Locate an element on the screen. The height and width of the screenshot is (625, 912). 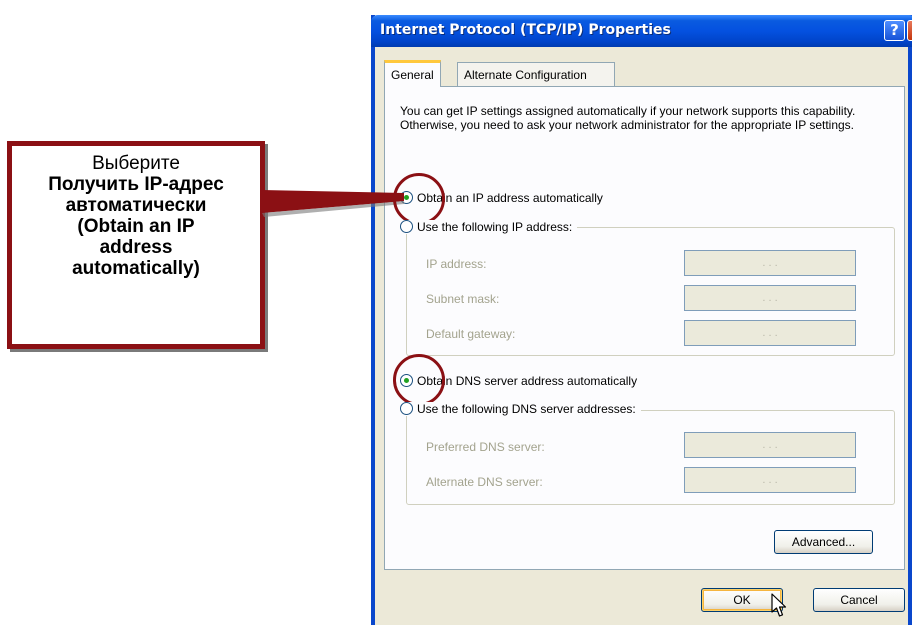
callout-line-5: address is located at coordinates (136, 247).